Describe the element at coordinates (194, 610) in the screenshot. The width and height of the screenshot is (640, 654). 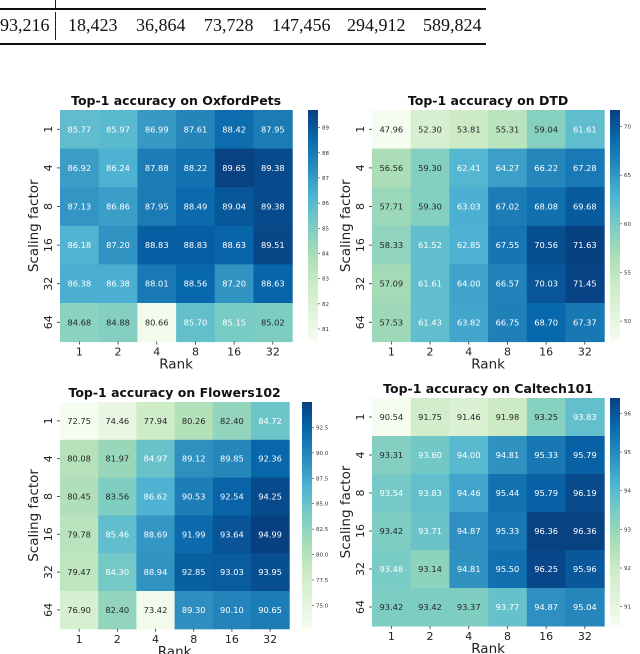
I see `cell-value-label: 89.30` at that location.